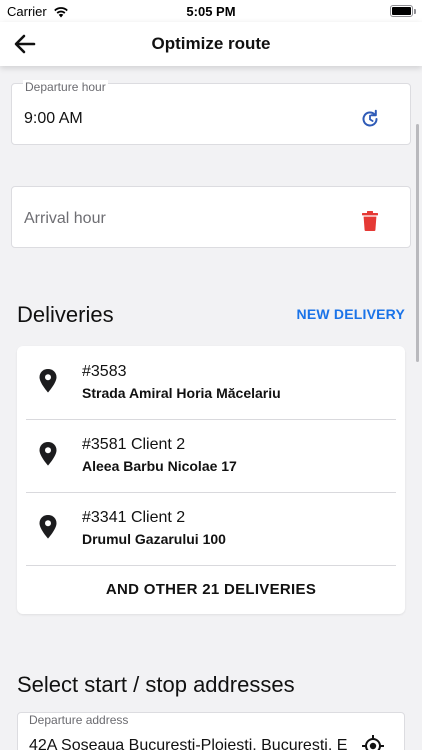 This screenshot has height=750, width=422. What do you see at coordinates (370, 119) in the screenshot?
I see `reset-time-icon` at bounding box center [370, 119].